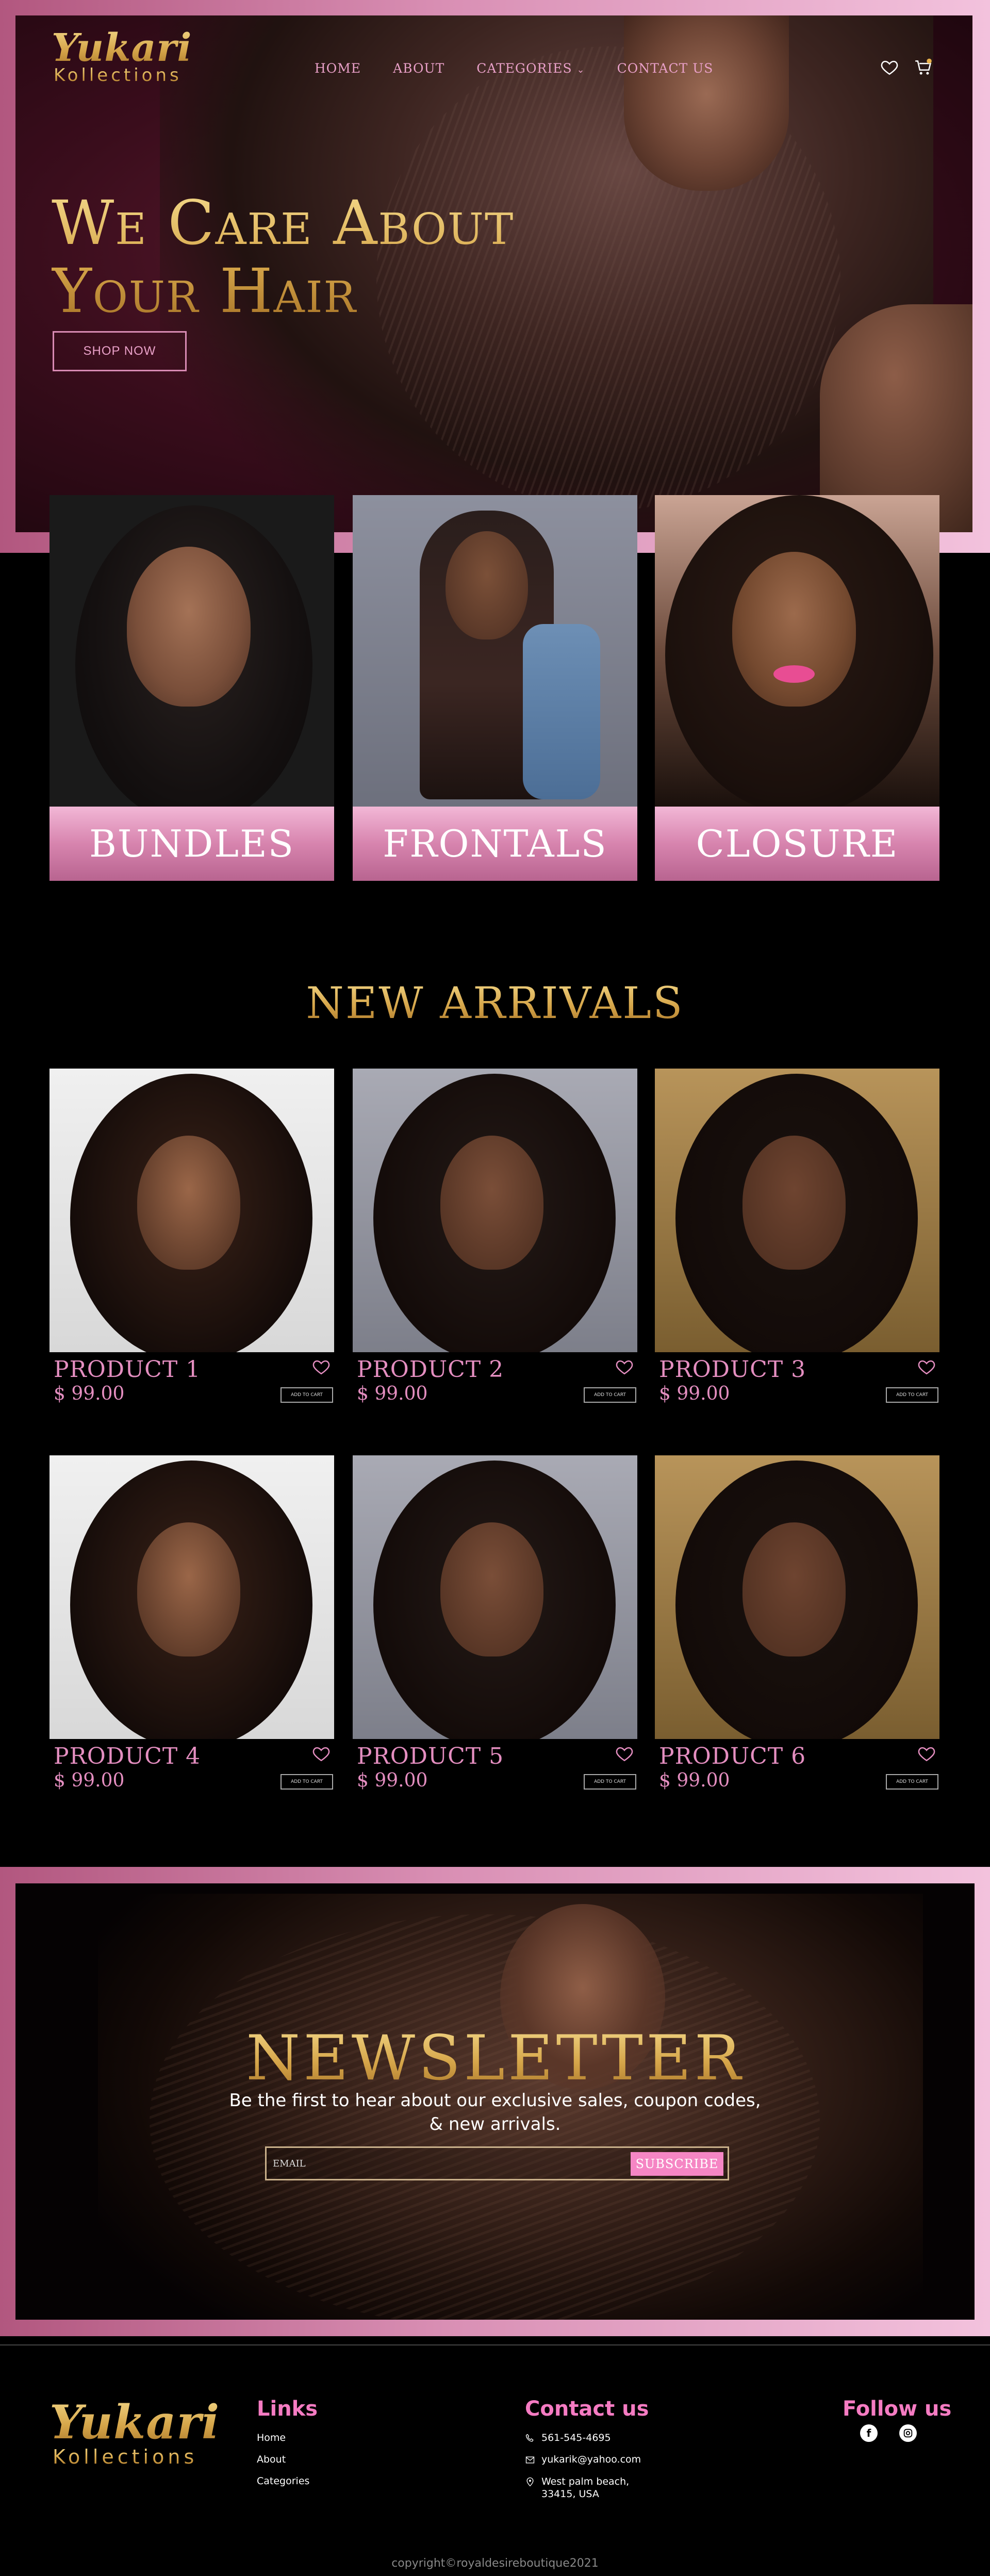 This screenshot has width=990, height=2576. I want to click on nav-item-home: HOME, so click(338, 68).